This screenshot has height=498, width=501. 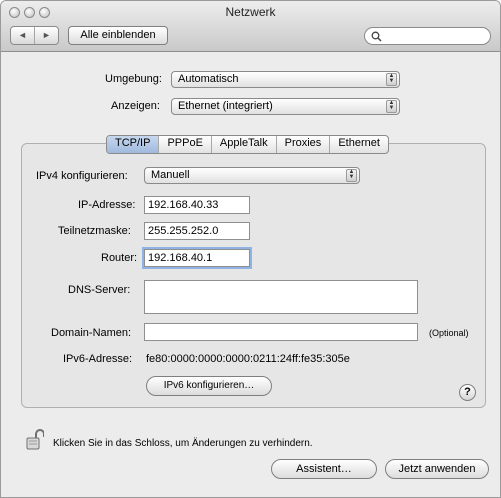 I want to click on subnet-mask-label: Teilnetzmaske:, so click(x=94, y=231).